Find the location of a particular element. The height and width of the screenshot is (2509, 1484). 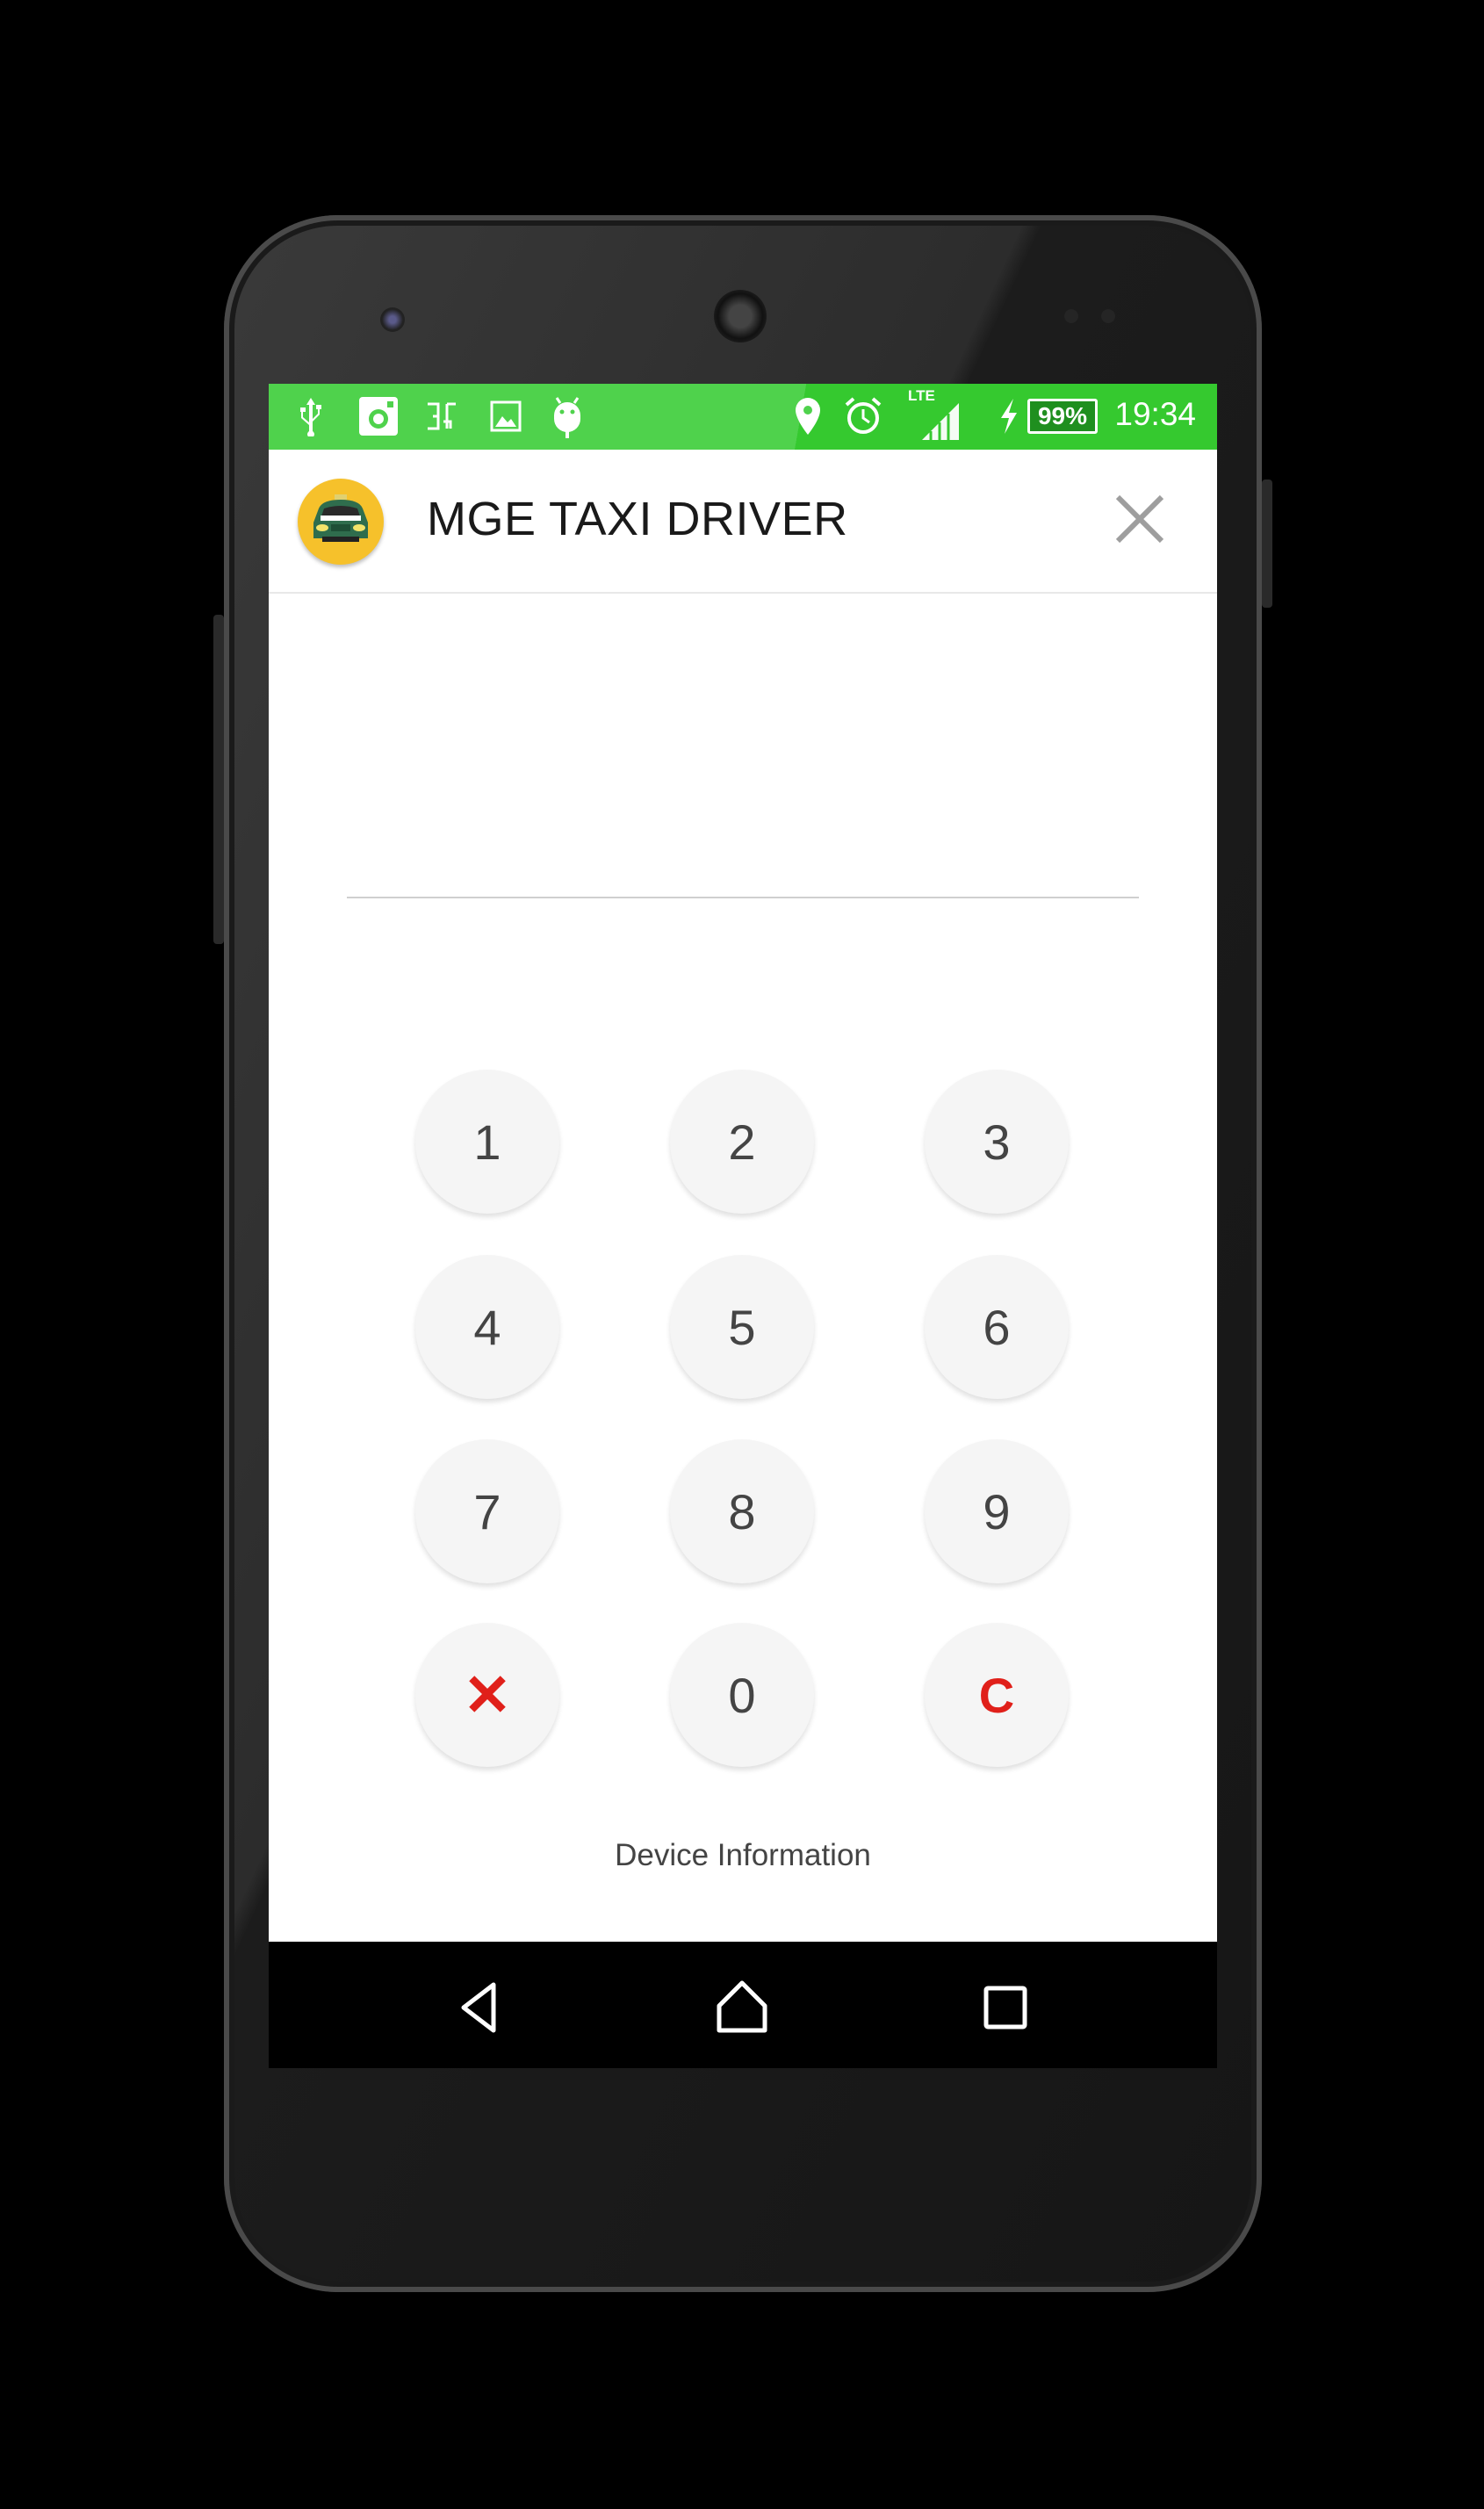

text-cursor-icon is located at coordinates (441, 416).